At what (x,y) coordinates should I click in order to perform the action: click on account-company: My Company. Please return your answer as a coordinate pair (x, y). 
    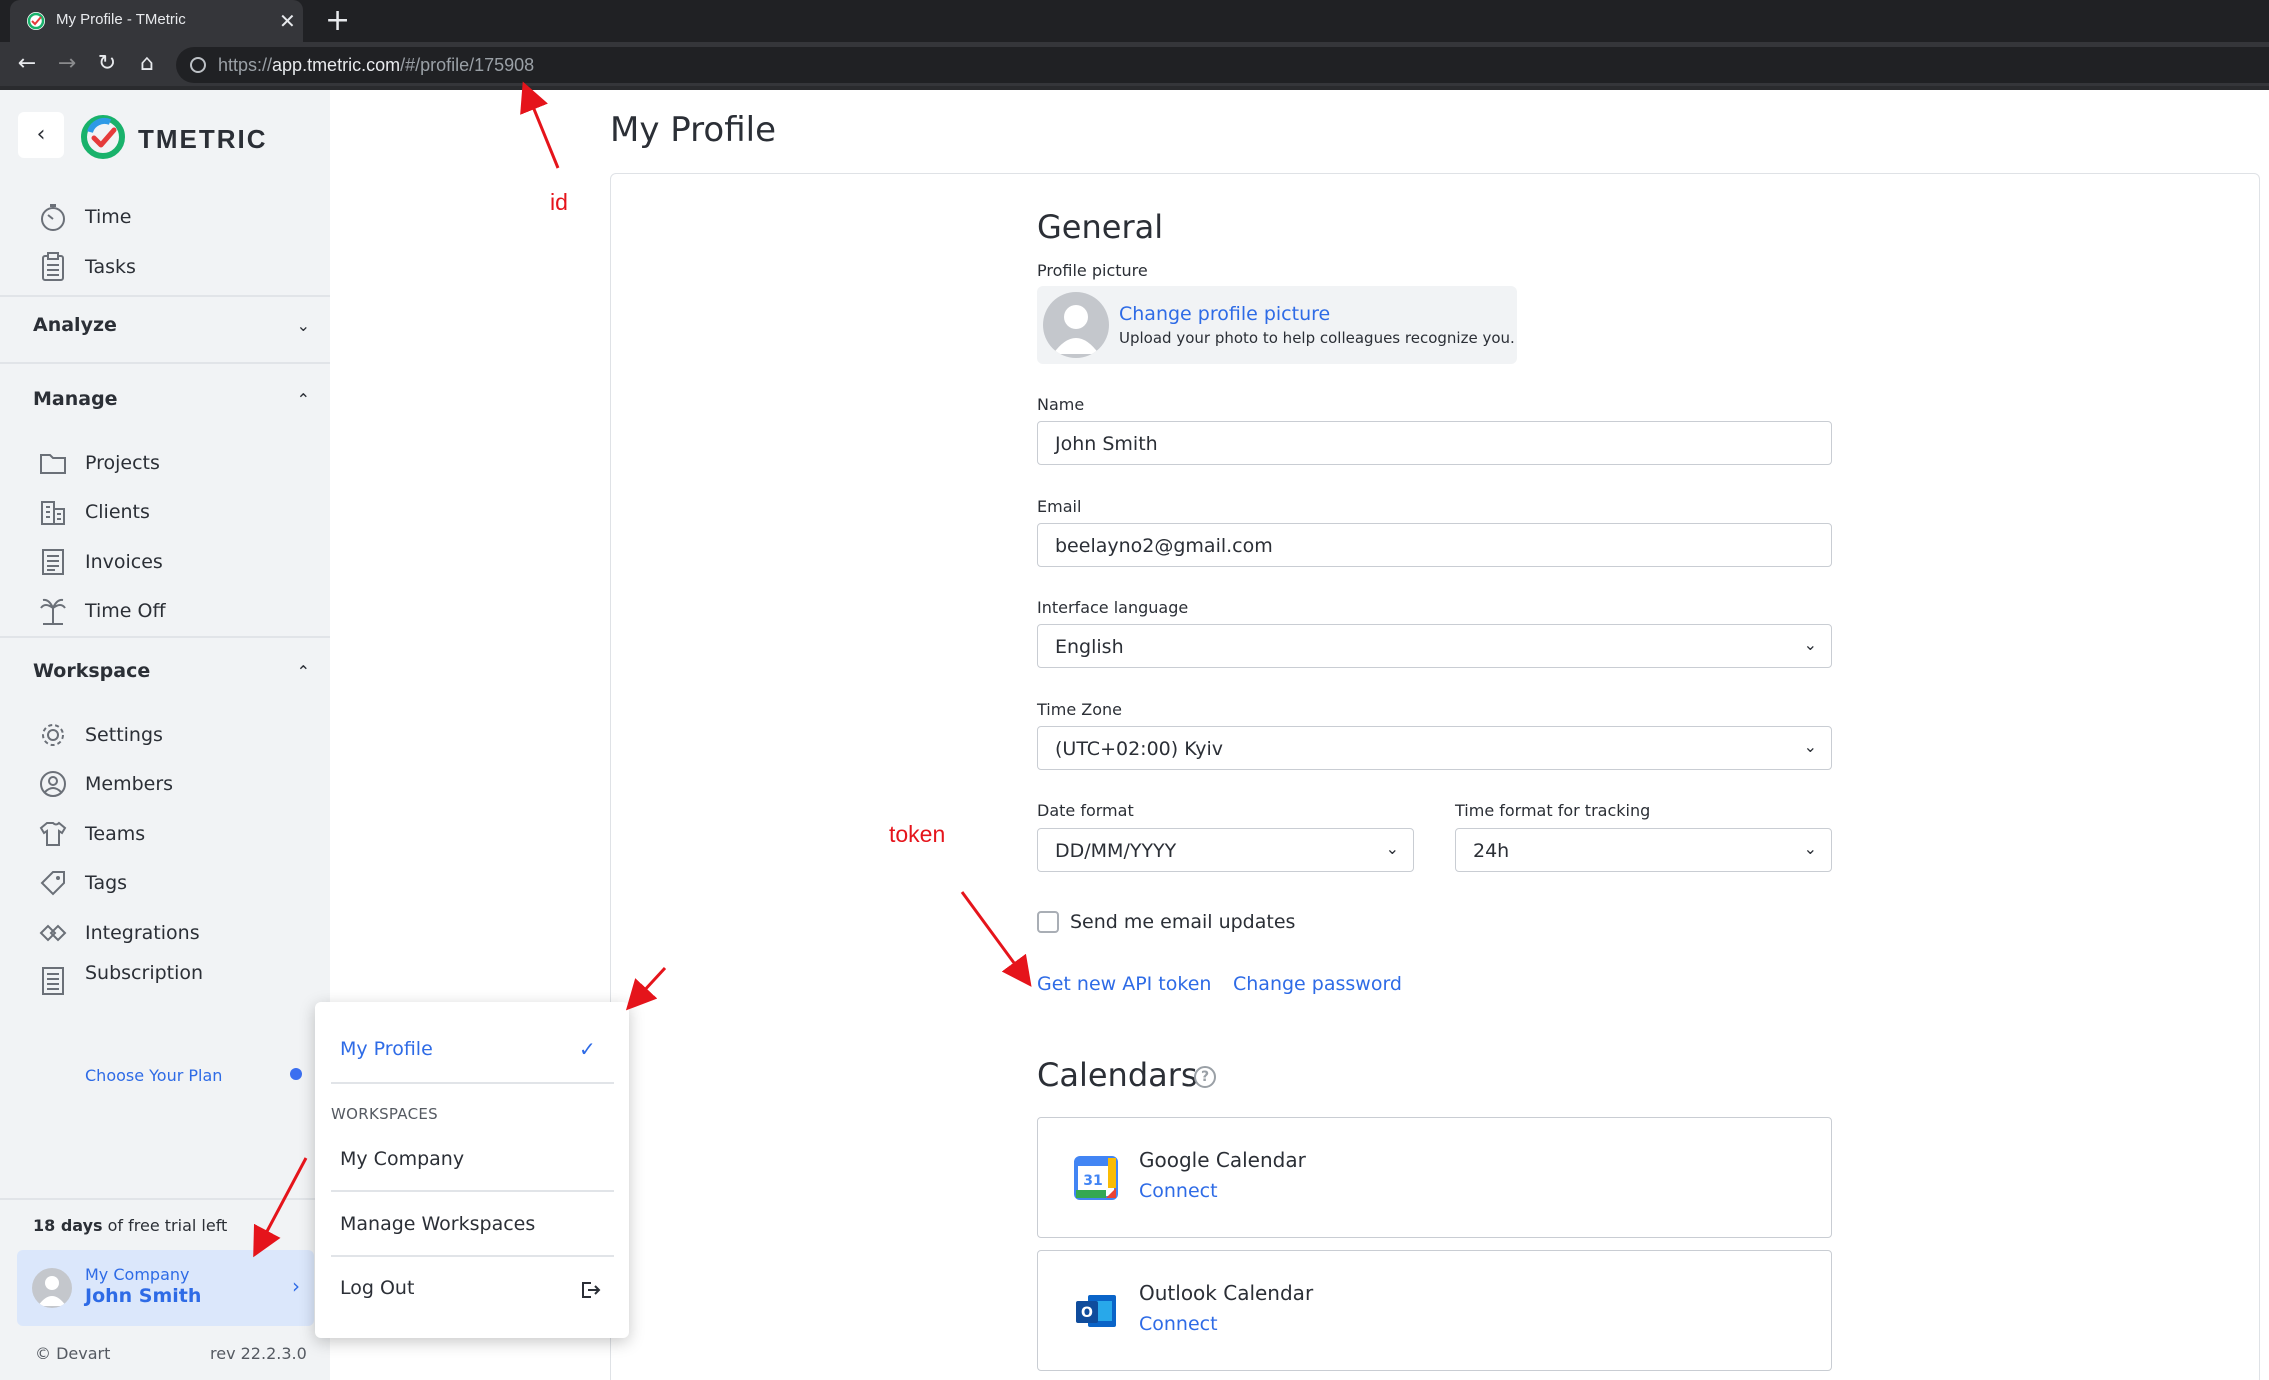
    Looking at the image, I should click on (137, 1274).